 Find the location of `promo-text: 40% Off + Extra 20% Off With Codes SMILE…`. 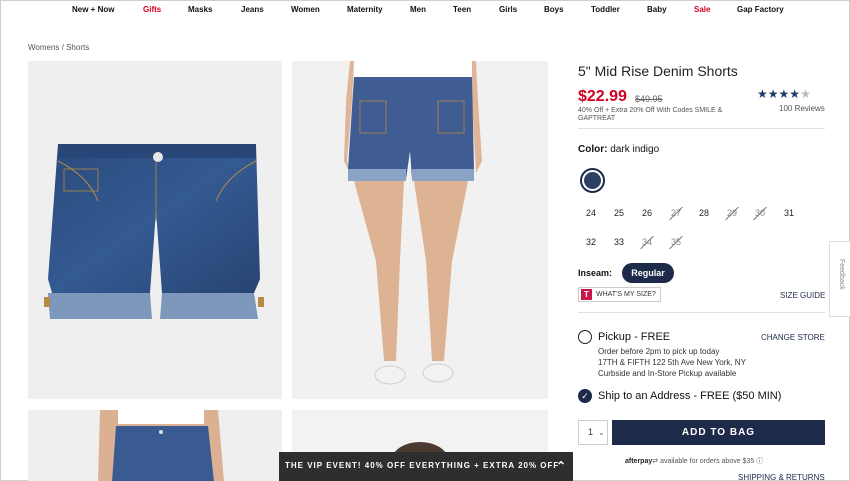

promo-text: 40% Off + Extra 20% Off With Codes SMILE… is located at coordinates (650, 114).